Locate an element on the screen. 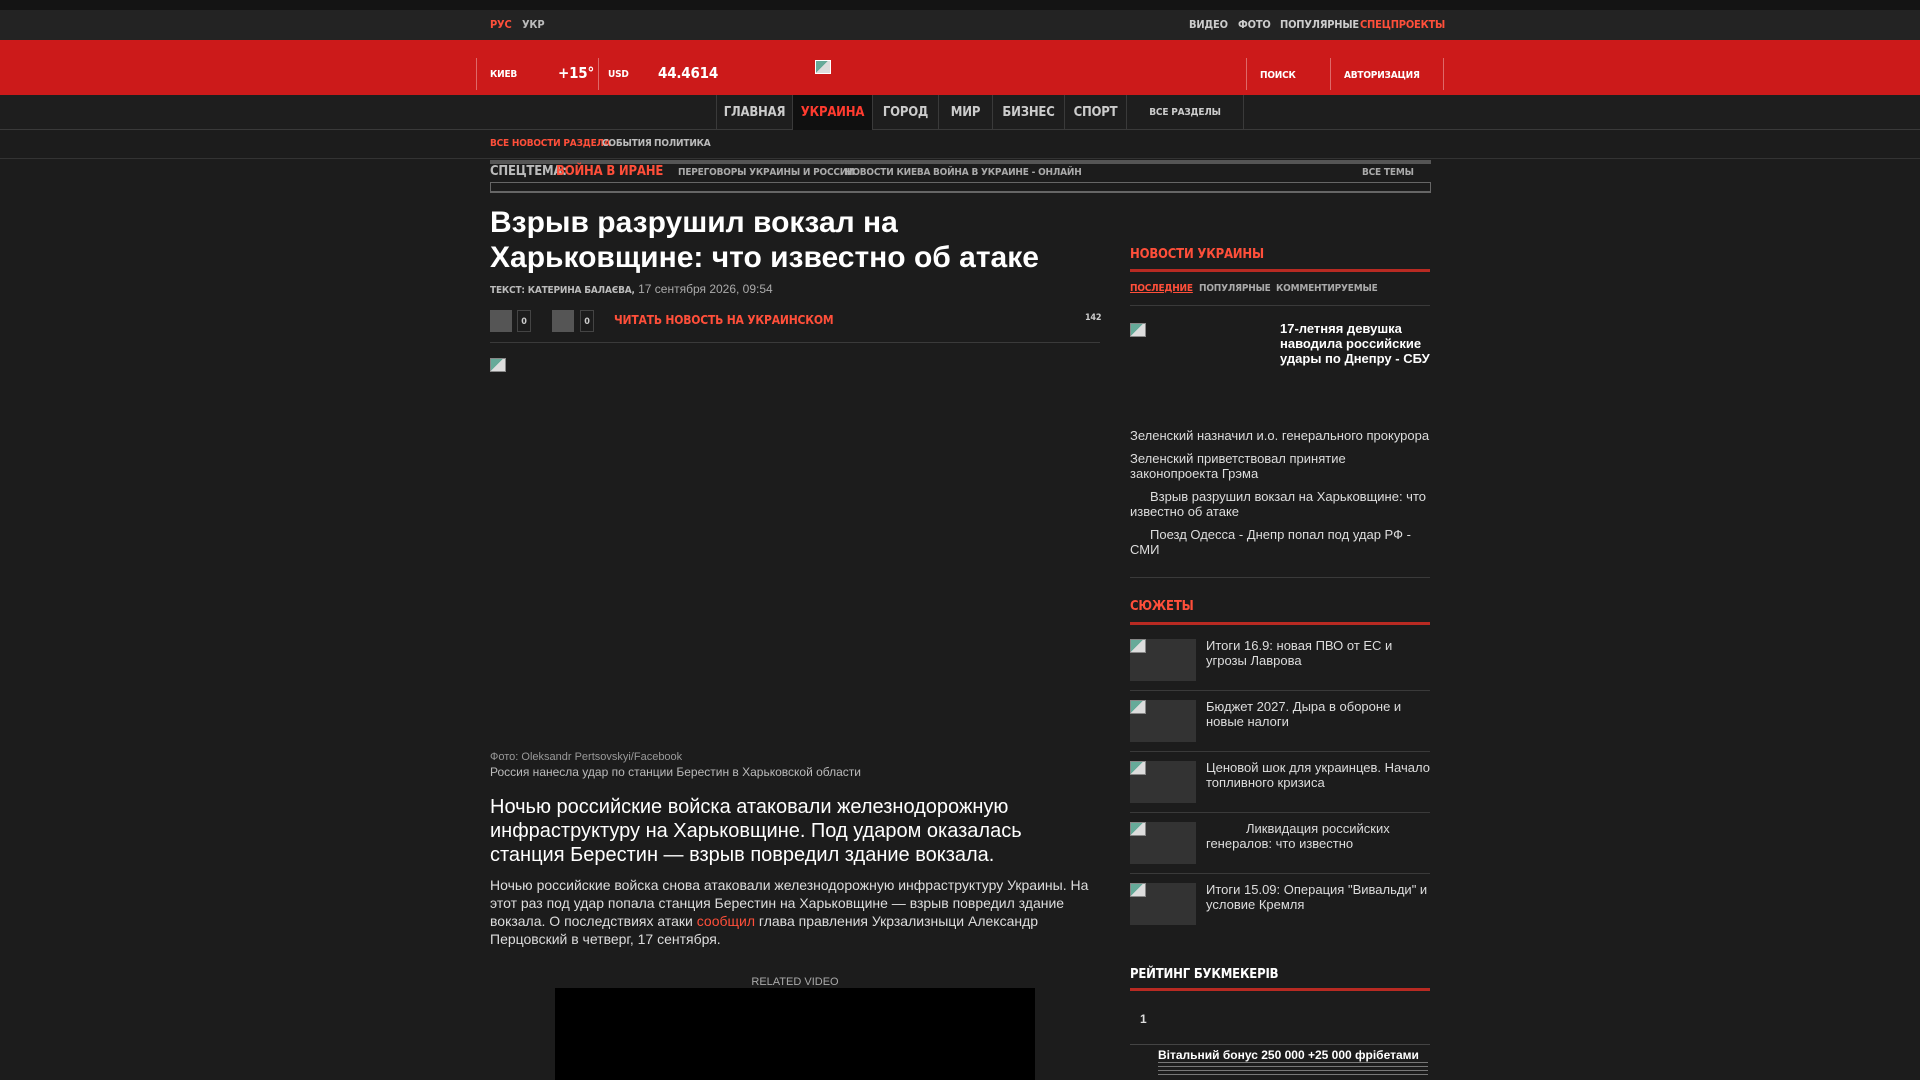 Image resolution: width=1920 pixels, height=1080 pixels. language-bar is located at coordinates (960, 25).